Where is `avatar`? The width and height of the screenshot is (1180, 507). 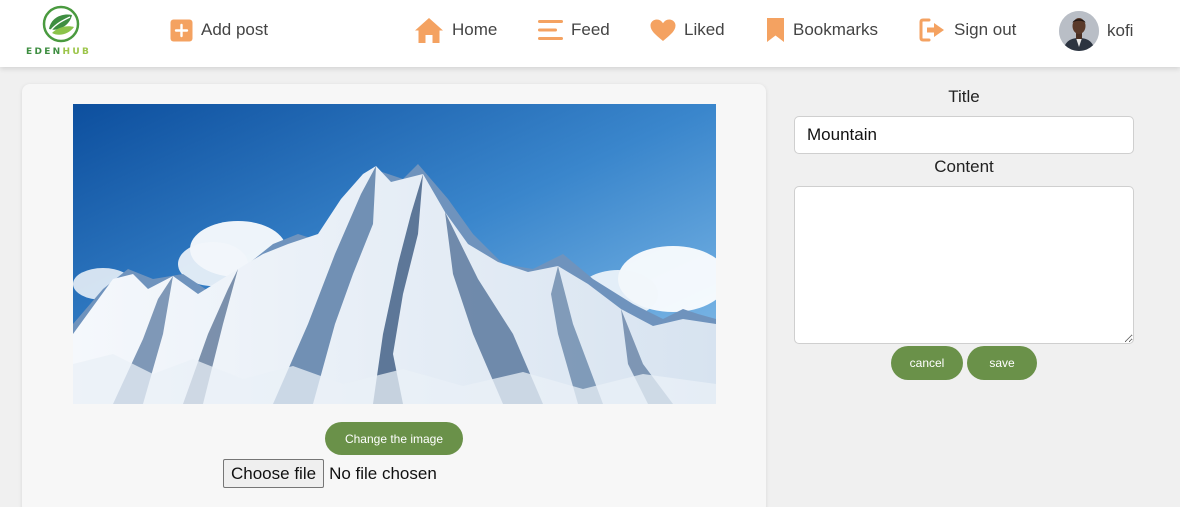 avatar is located at coordinates (1079, 31).